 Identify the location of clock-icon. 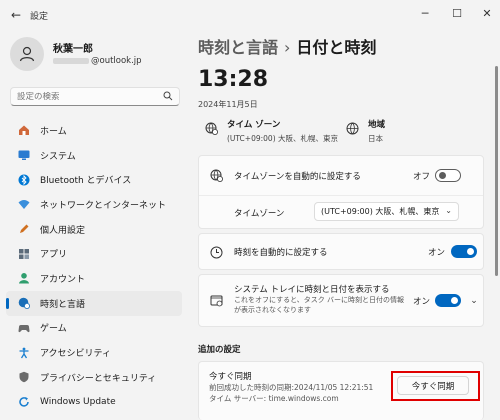
(216, 252).